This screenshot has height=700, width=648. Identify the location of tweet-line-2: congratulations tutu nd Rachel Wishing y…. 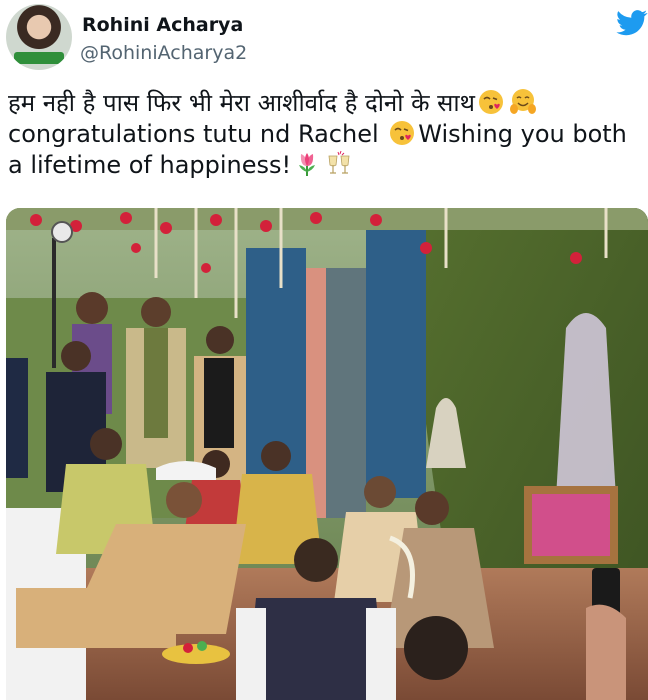
(326, 134).